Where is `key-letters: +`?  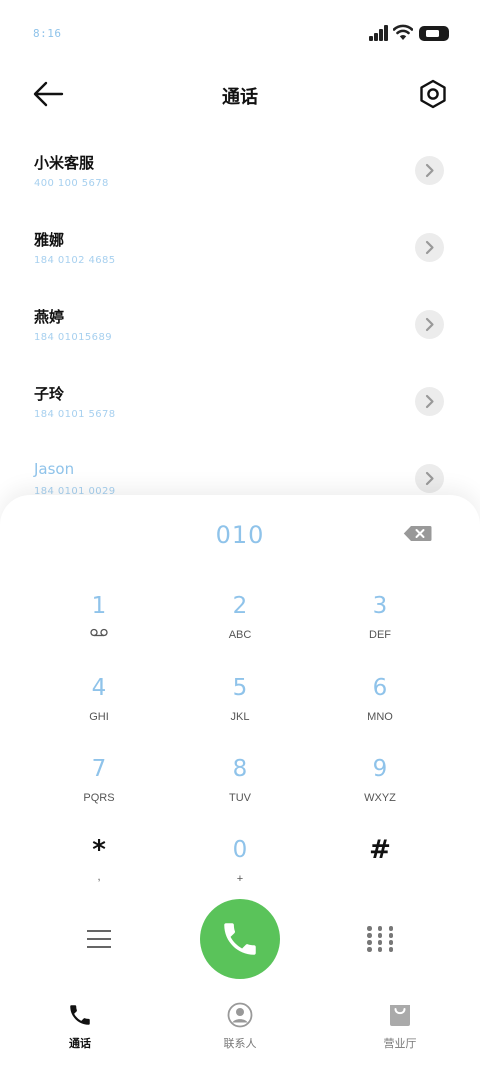
key-letters: + is located at coordinates (240, 879).